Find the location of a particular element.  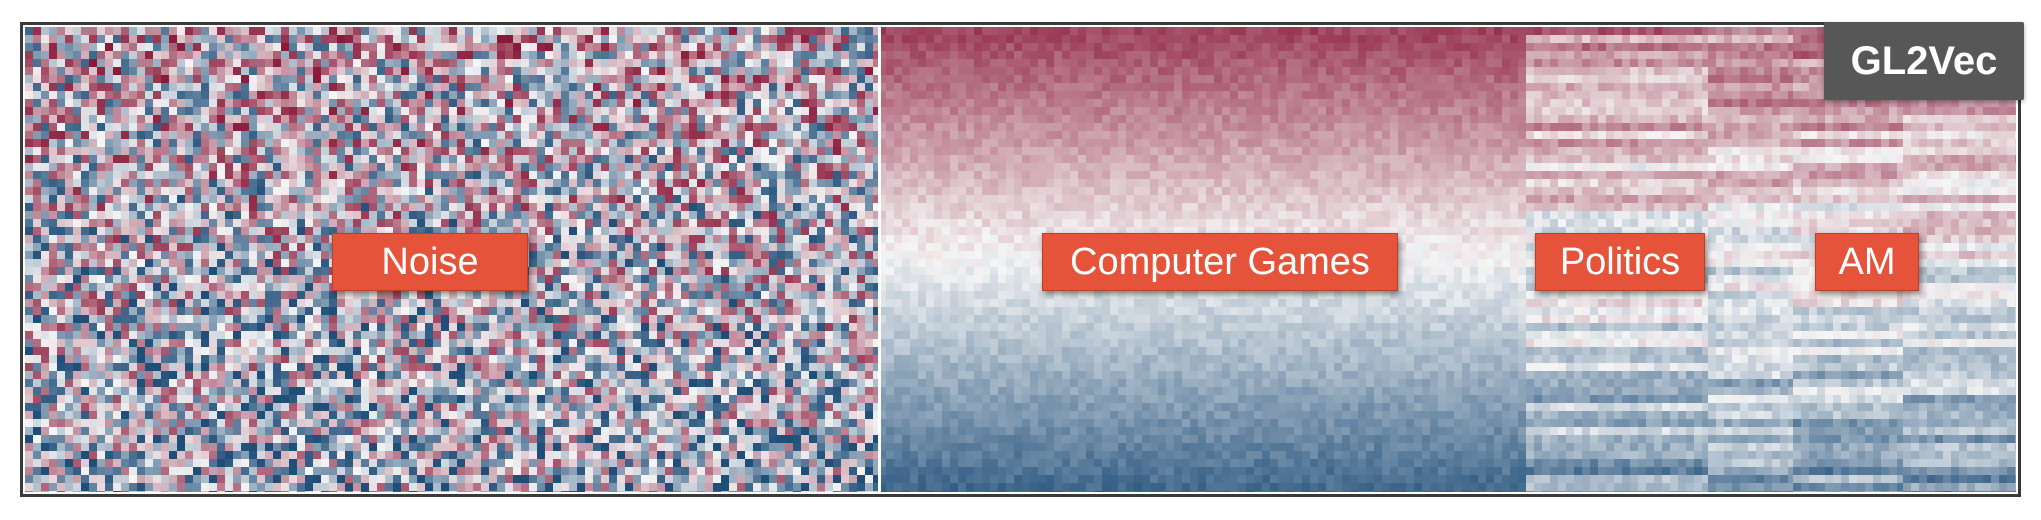

model-title-badge: GL2Vec is located at coordinates (1924, 61).